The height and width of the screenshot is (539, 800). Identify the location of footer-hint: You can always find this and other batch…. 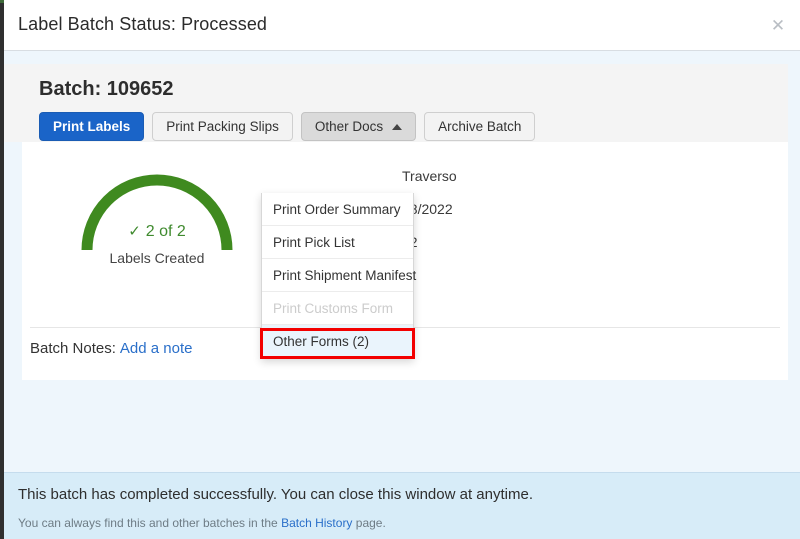
(202, 523).